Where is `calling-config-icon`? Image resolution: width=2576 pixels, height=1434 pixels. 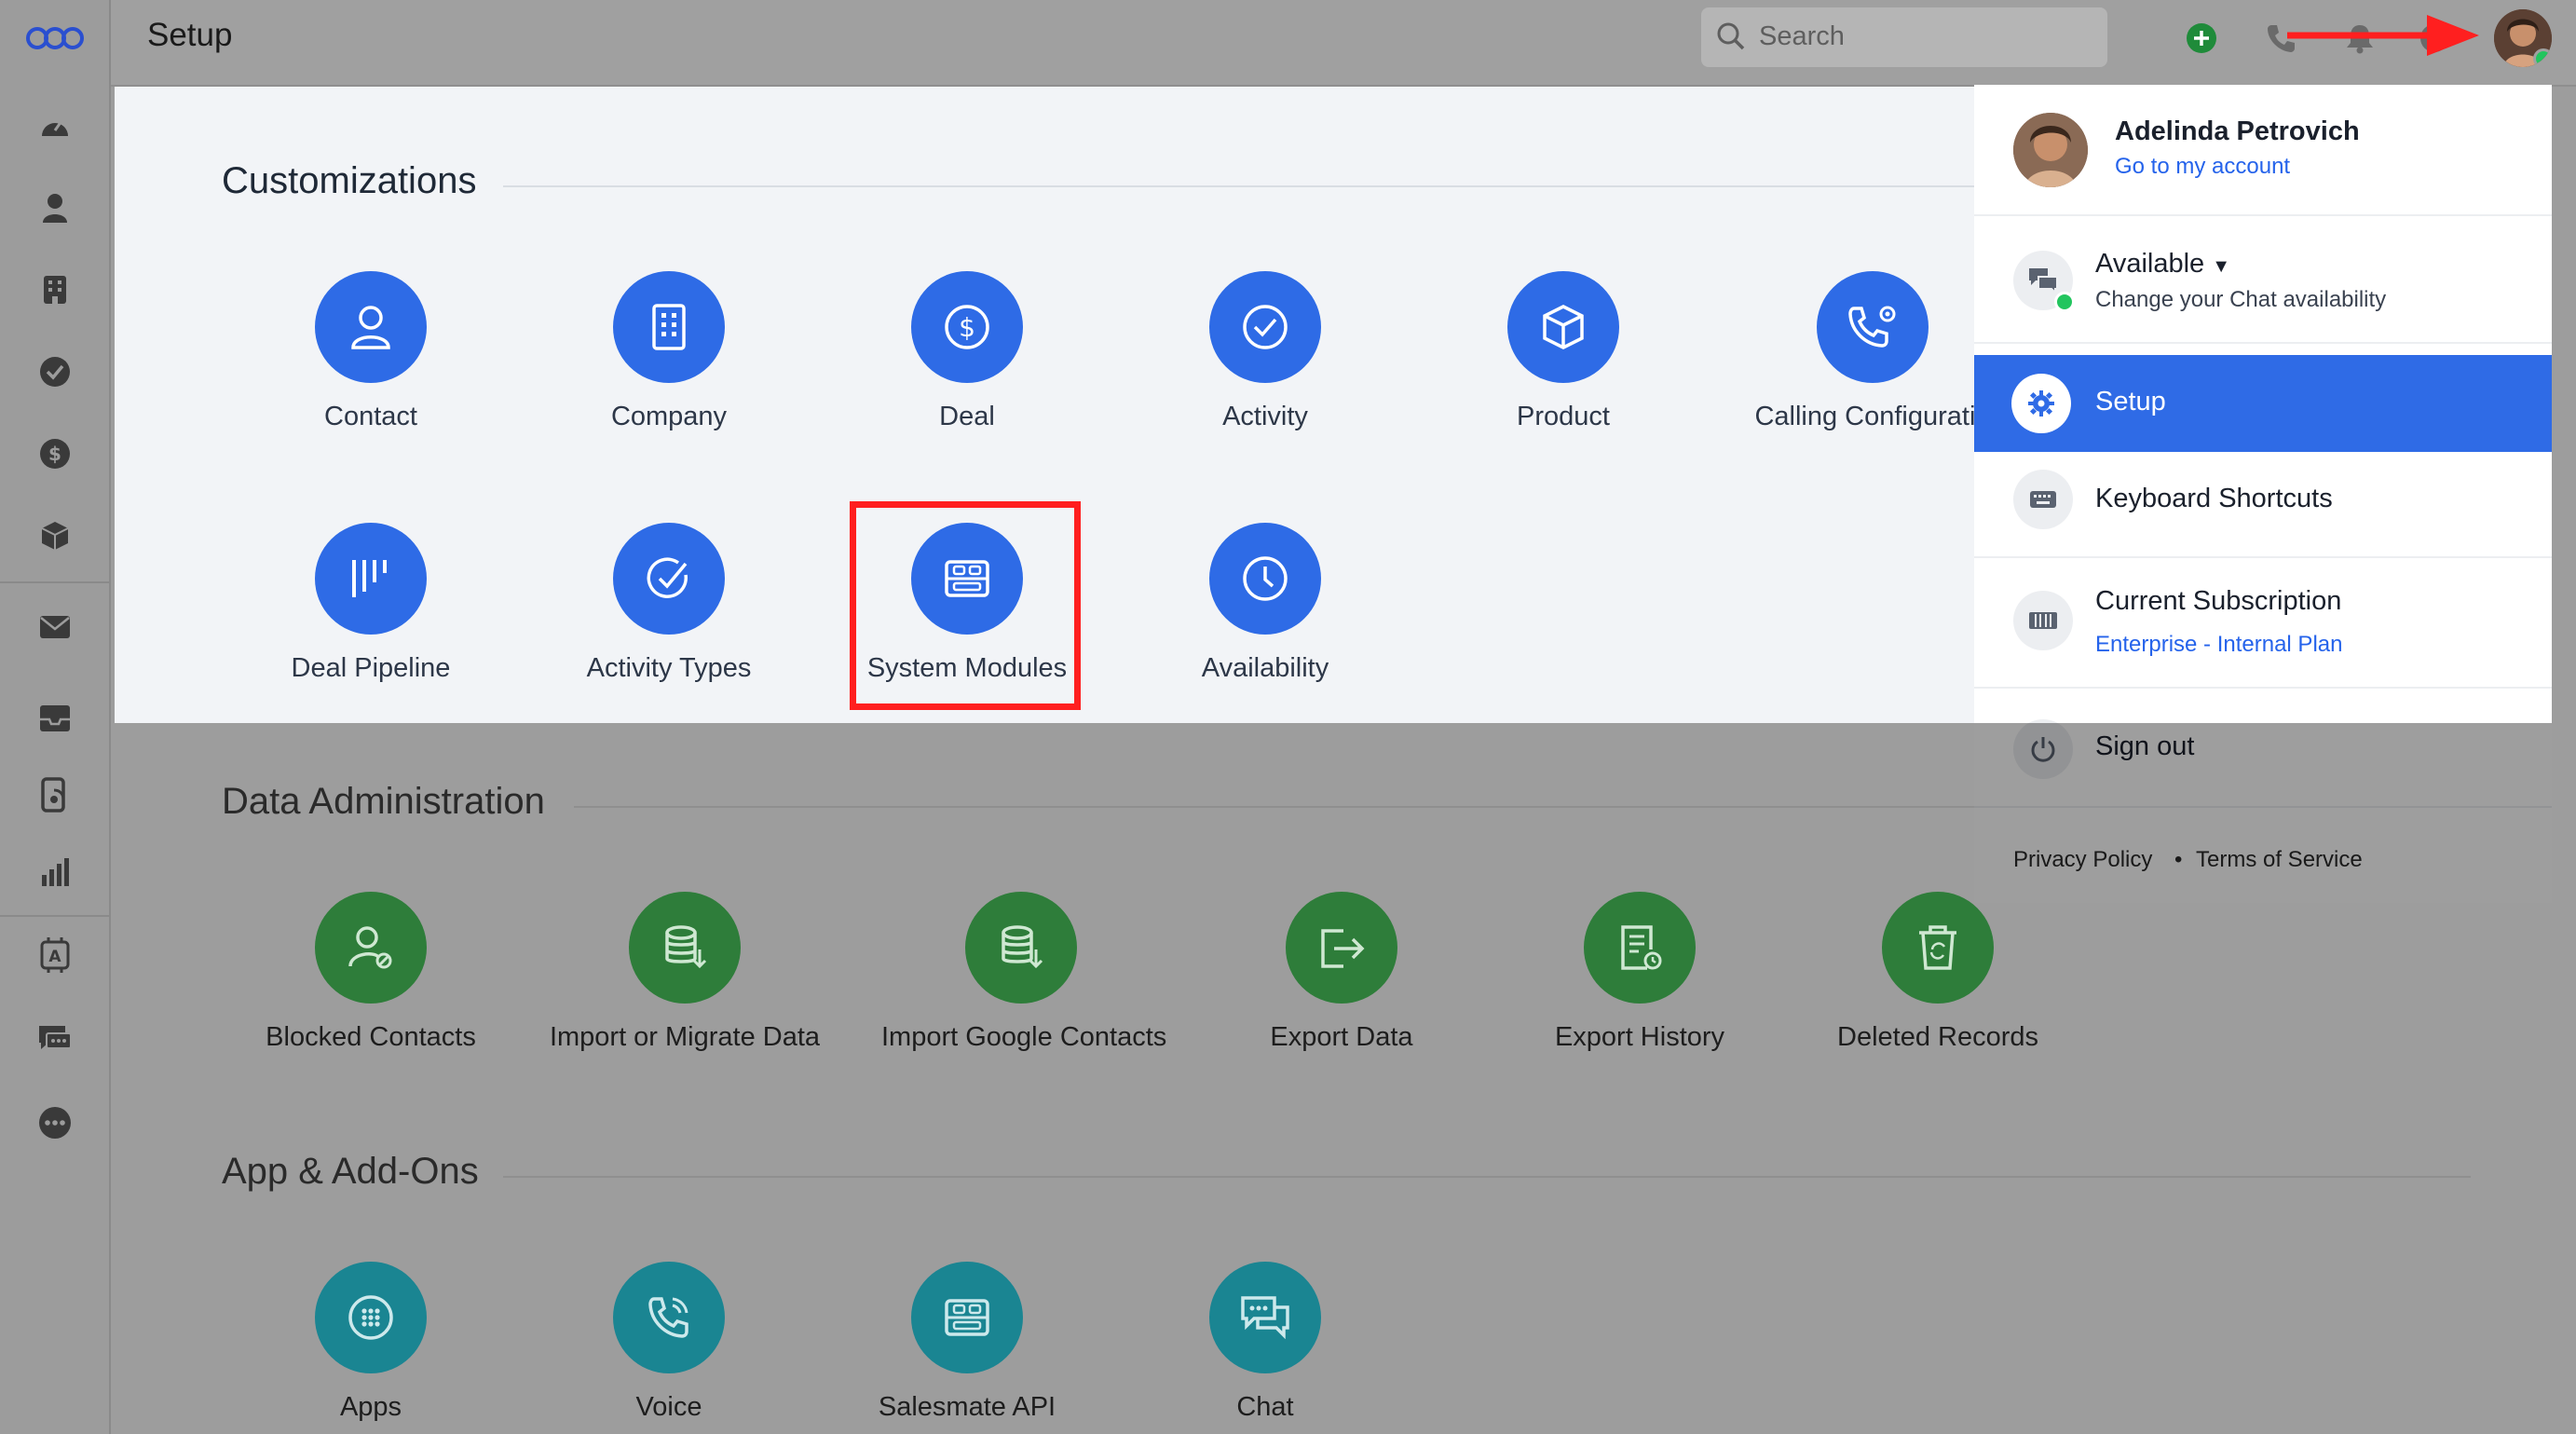 calling-config-icon is located at coordinates (1873, 327).